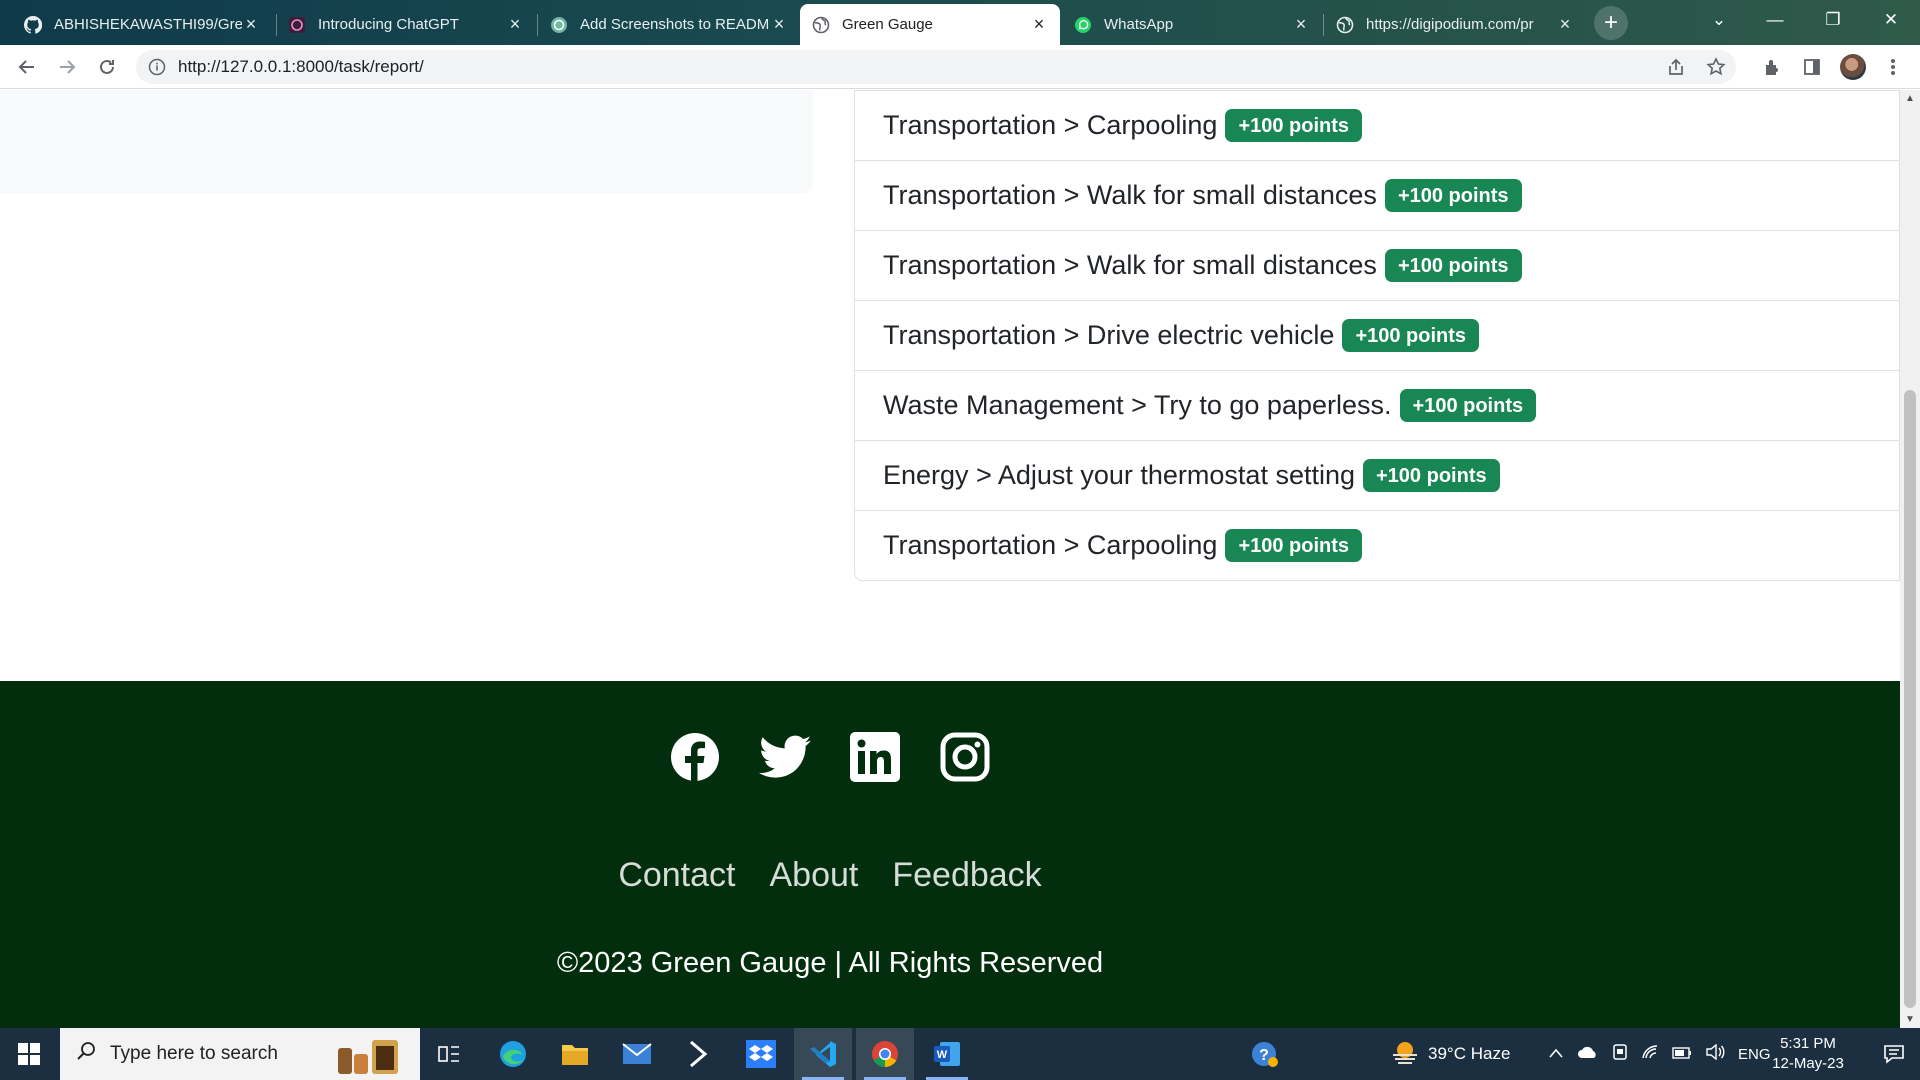  Describe the element at coordinates (830, 963) in the screenshot. I see `copyright-text: ©2023 Green Gauge | All Rights Reserved` at that location.